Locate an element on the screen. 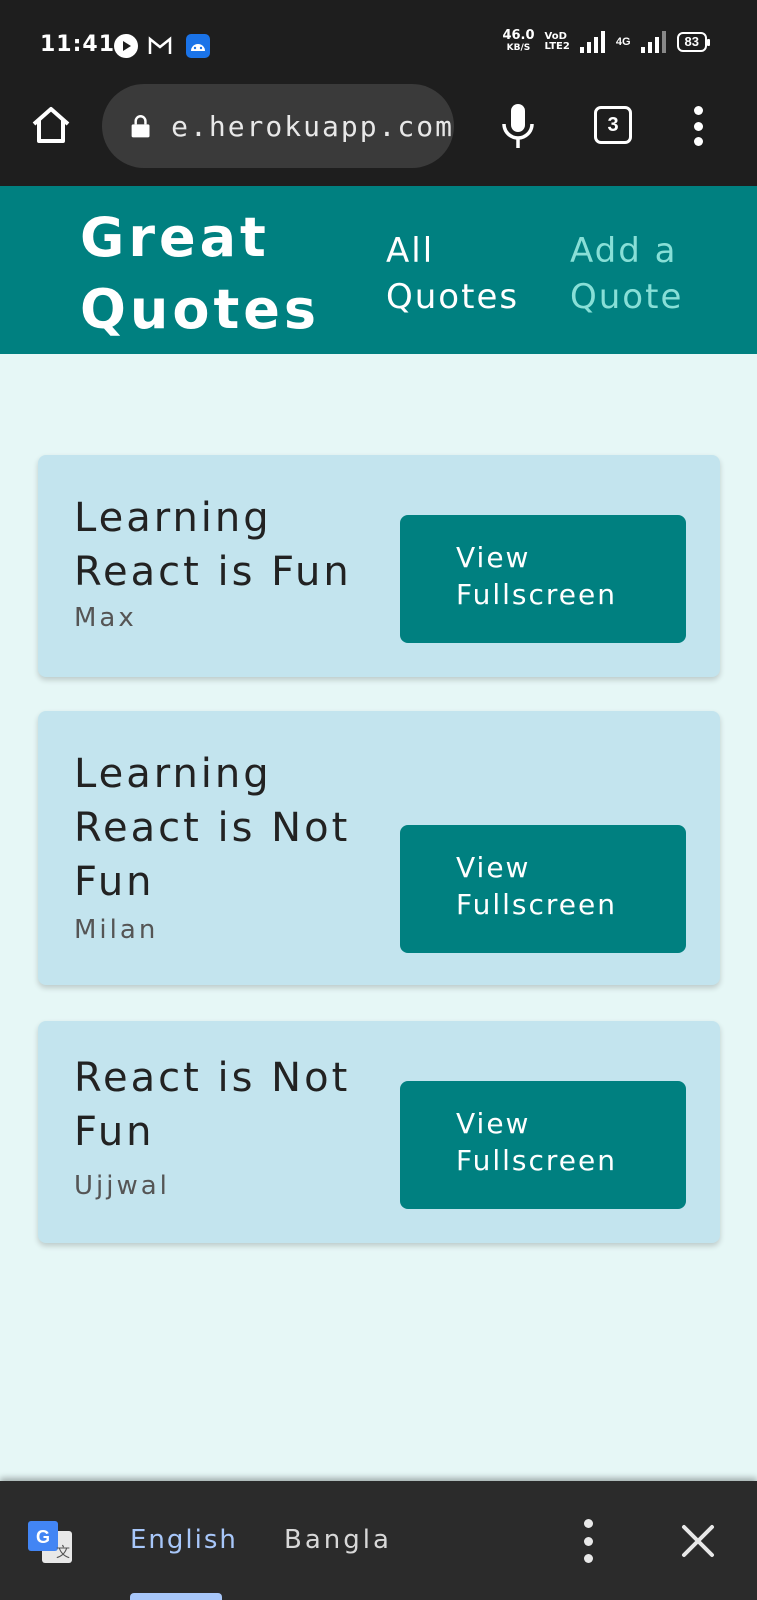 This screenshot has width=757, height=1600. status-indicators: 46.0 KB/S VoD LTE2 4G 83 is located at coordinates (606, 41).